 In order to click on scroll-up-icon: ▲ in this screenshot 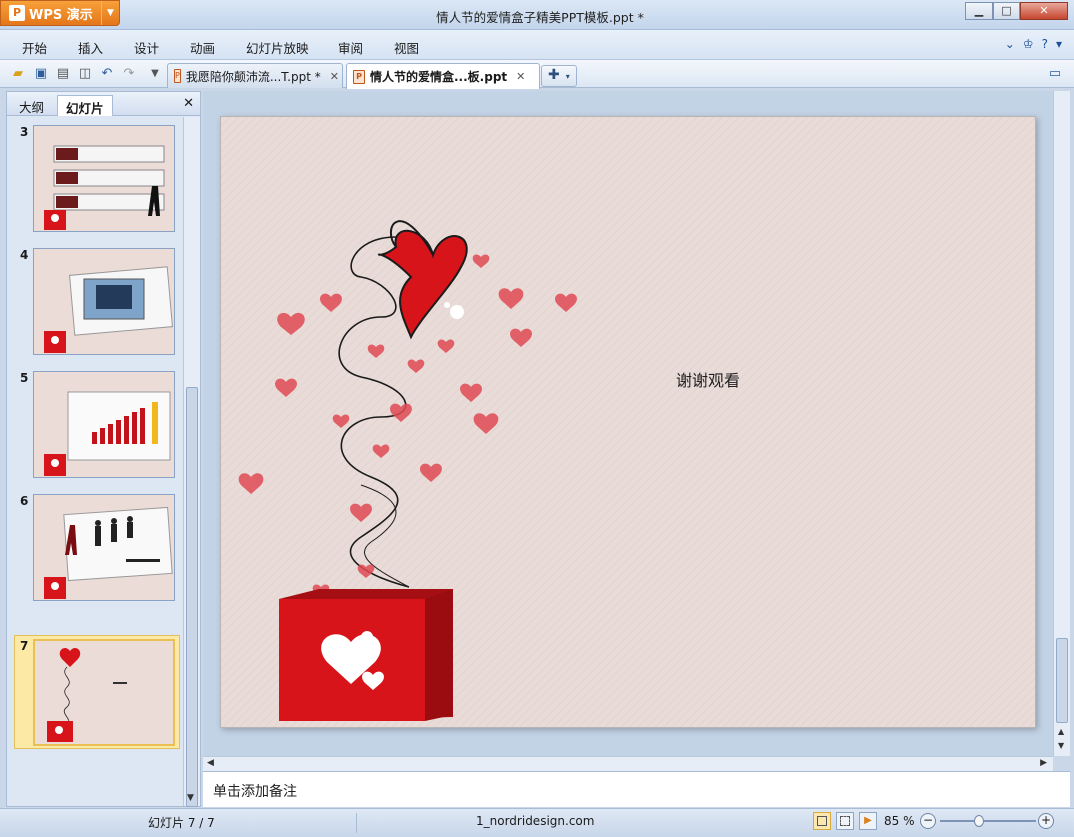, I will do `click(1061, 731)`.